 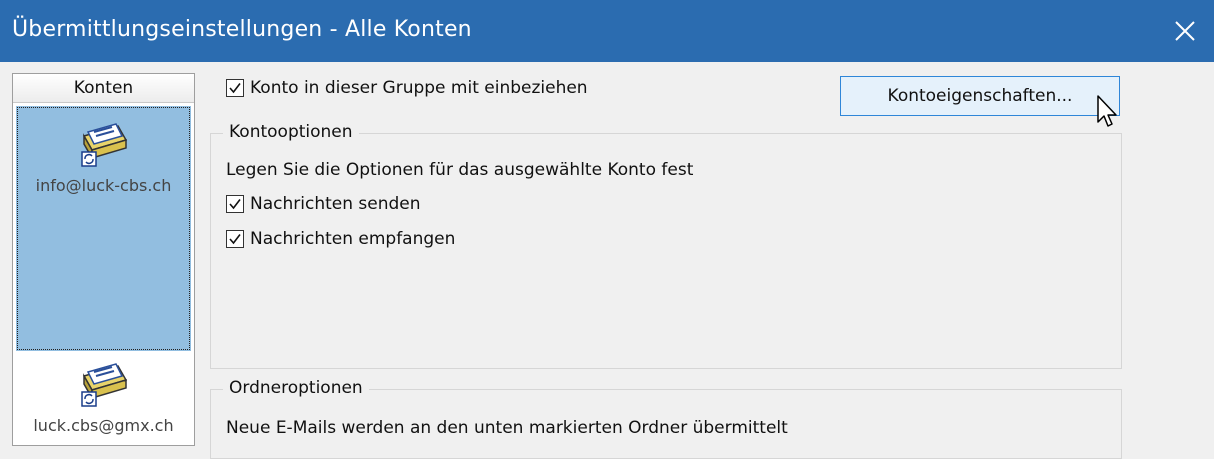 I want to click on account-options-legend: Kontooptionen, so click(x=291, y=132).